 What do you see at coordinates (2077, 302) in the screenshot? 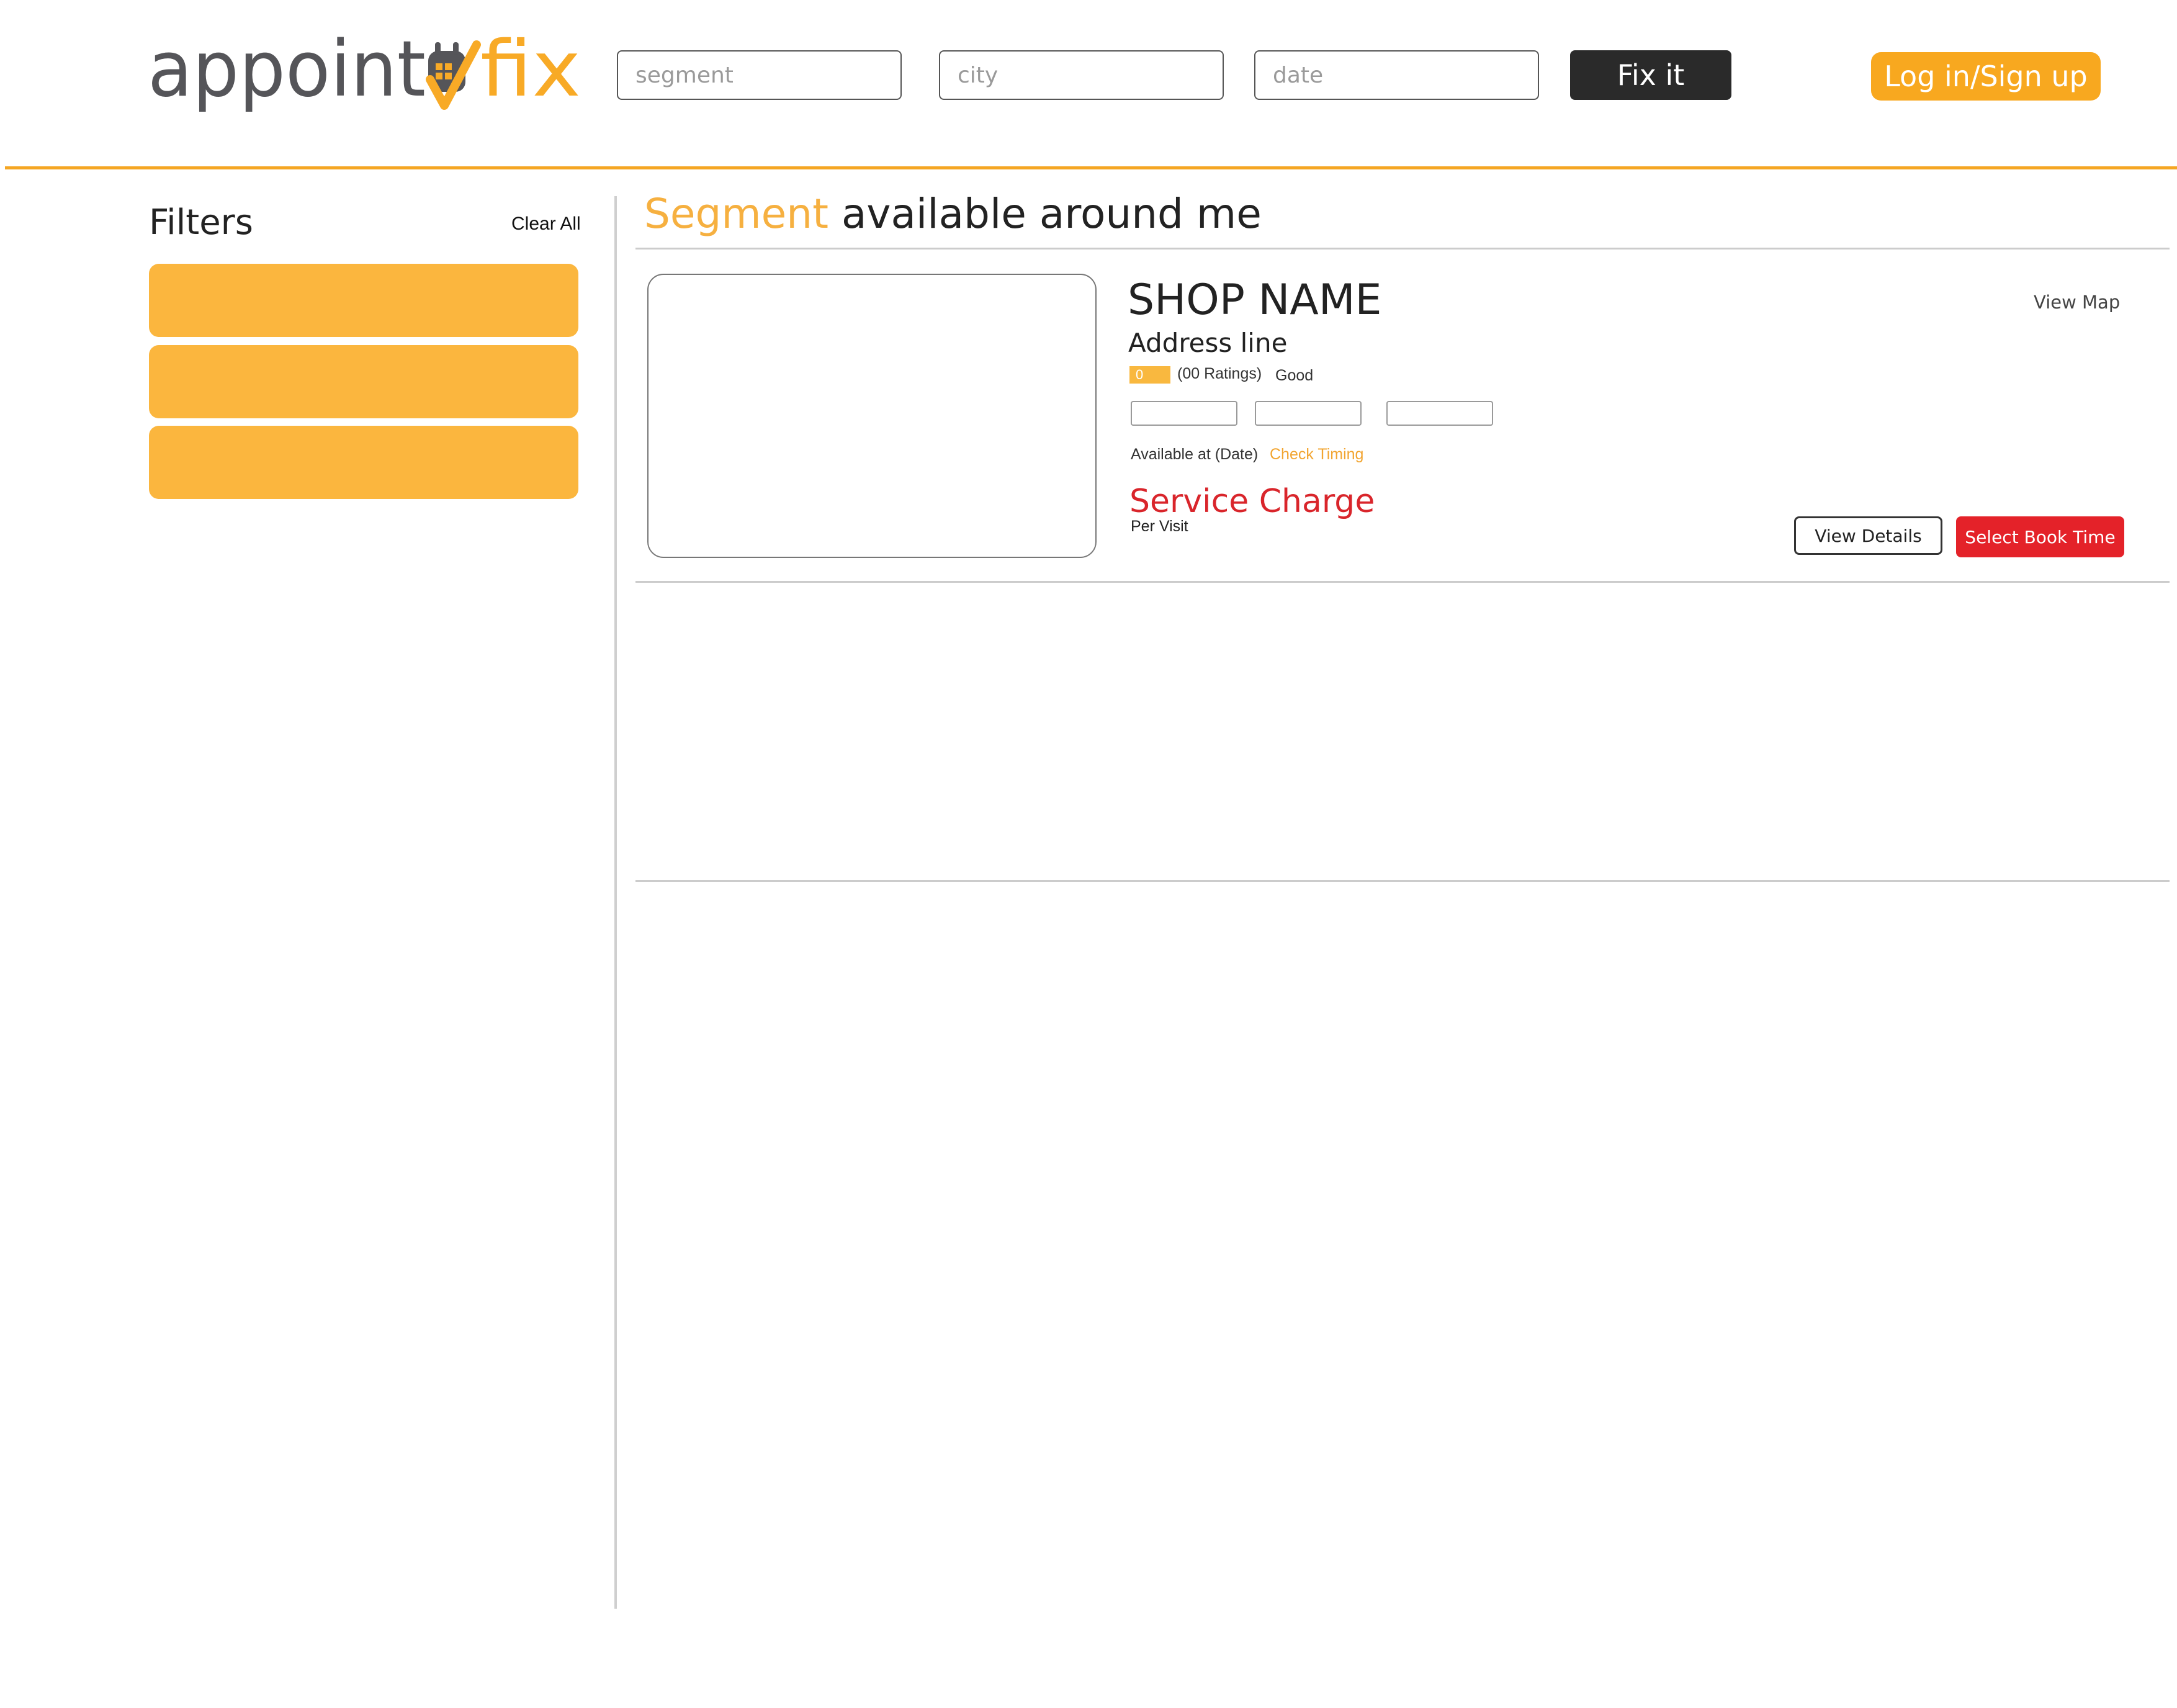
I see `view-map-link: View Map` at bounding box center [2077, 302].